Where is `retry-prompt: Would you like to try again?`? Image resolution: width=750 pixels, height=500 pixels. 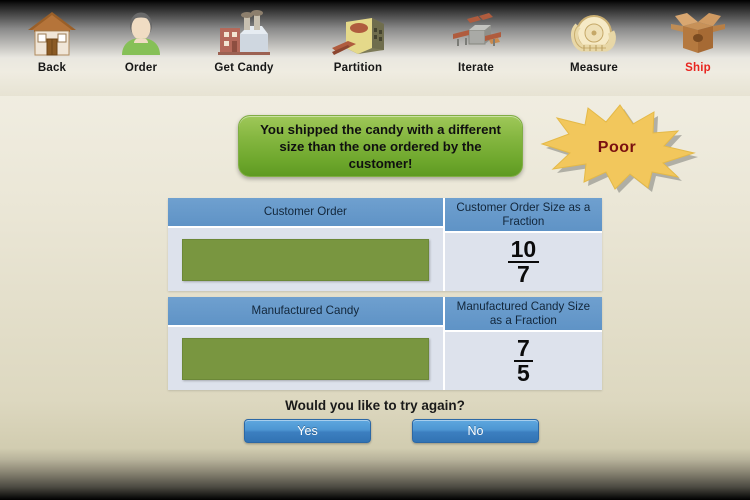
retry-prompt: Would you like to try again? is located at coordinates (375, 405).